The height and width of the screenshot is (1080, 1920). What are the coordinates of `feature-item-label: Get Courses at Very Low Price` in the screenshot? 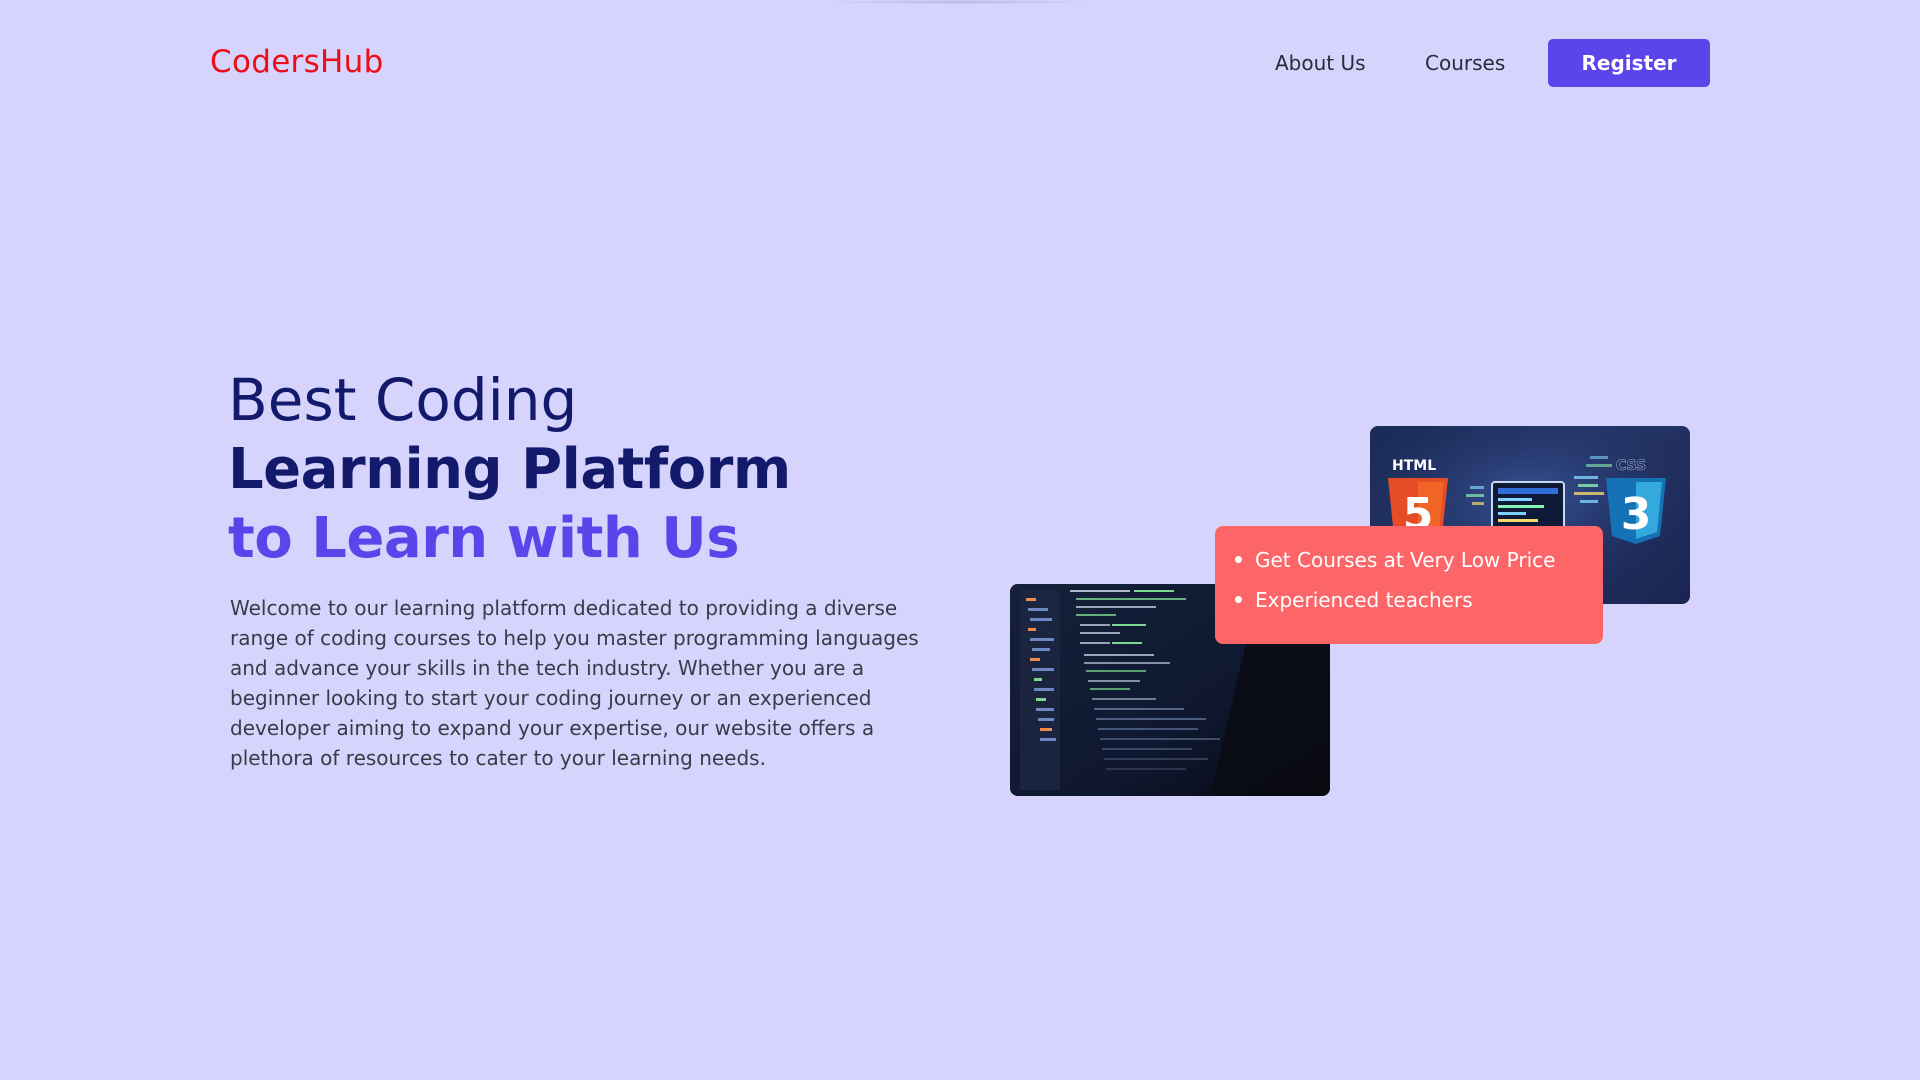 It's located at (1405, 560).